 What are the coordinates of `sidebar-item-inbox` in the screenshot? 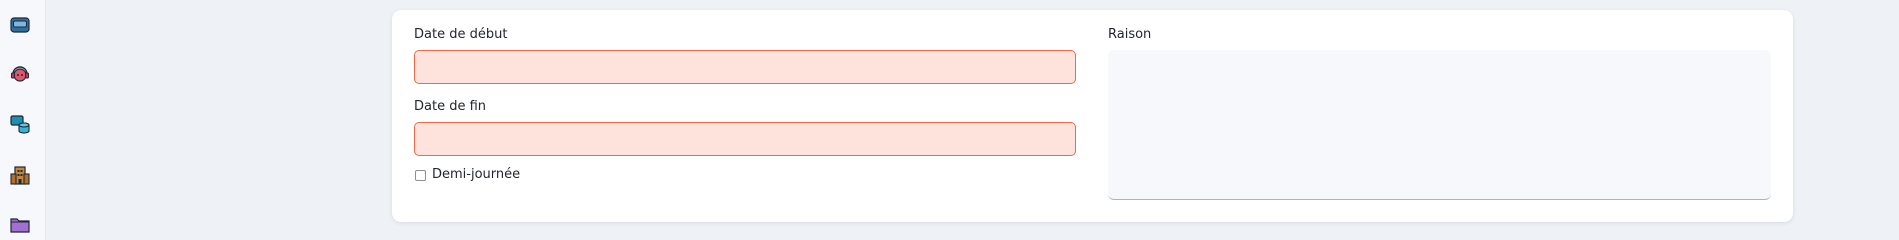 It's located at (20, 25).